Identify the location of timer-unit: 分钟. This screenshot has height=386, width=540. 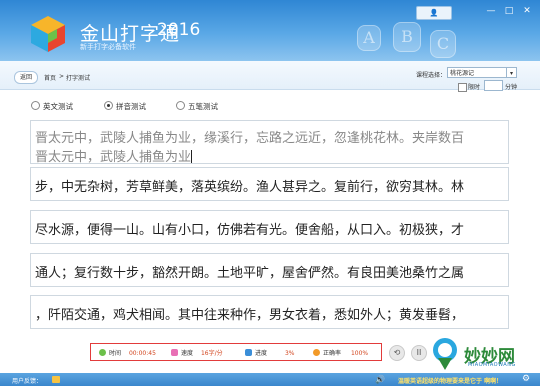
(511, 87).